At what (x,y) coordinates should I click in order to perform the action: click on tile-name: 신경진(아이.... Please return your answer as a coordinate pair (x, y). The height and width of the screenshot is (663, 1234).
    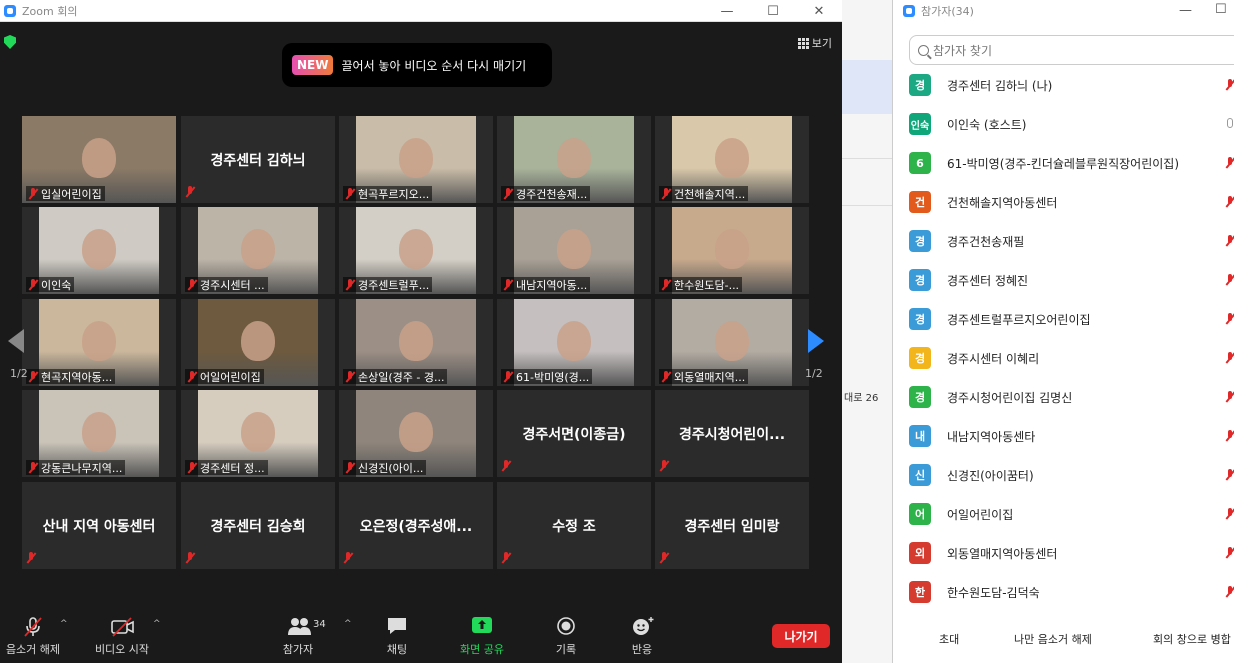
    Looking at the image, I should click on (391, 468).